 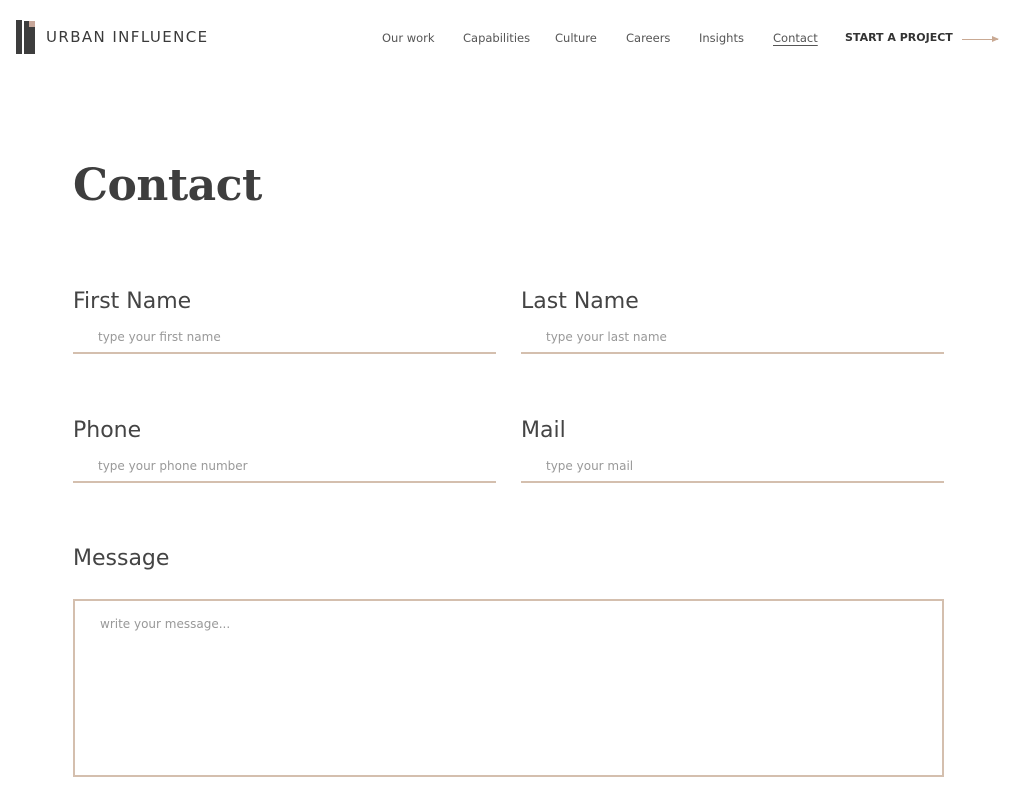 I want to click on arrow-right-icon, so click(x=980, y=39).